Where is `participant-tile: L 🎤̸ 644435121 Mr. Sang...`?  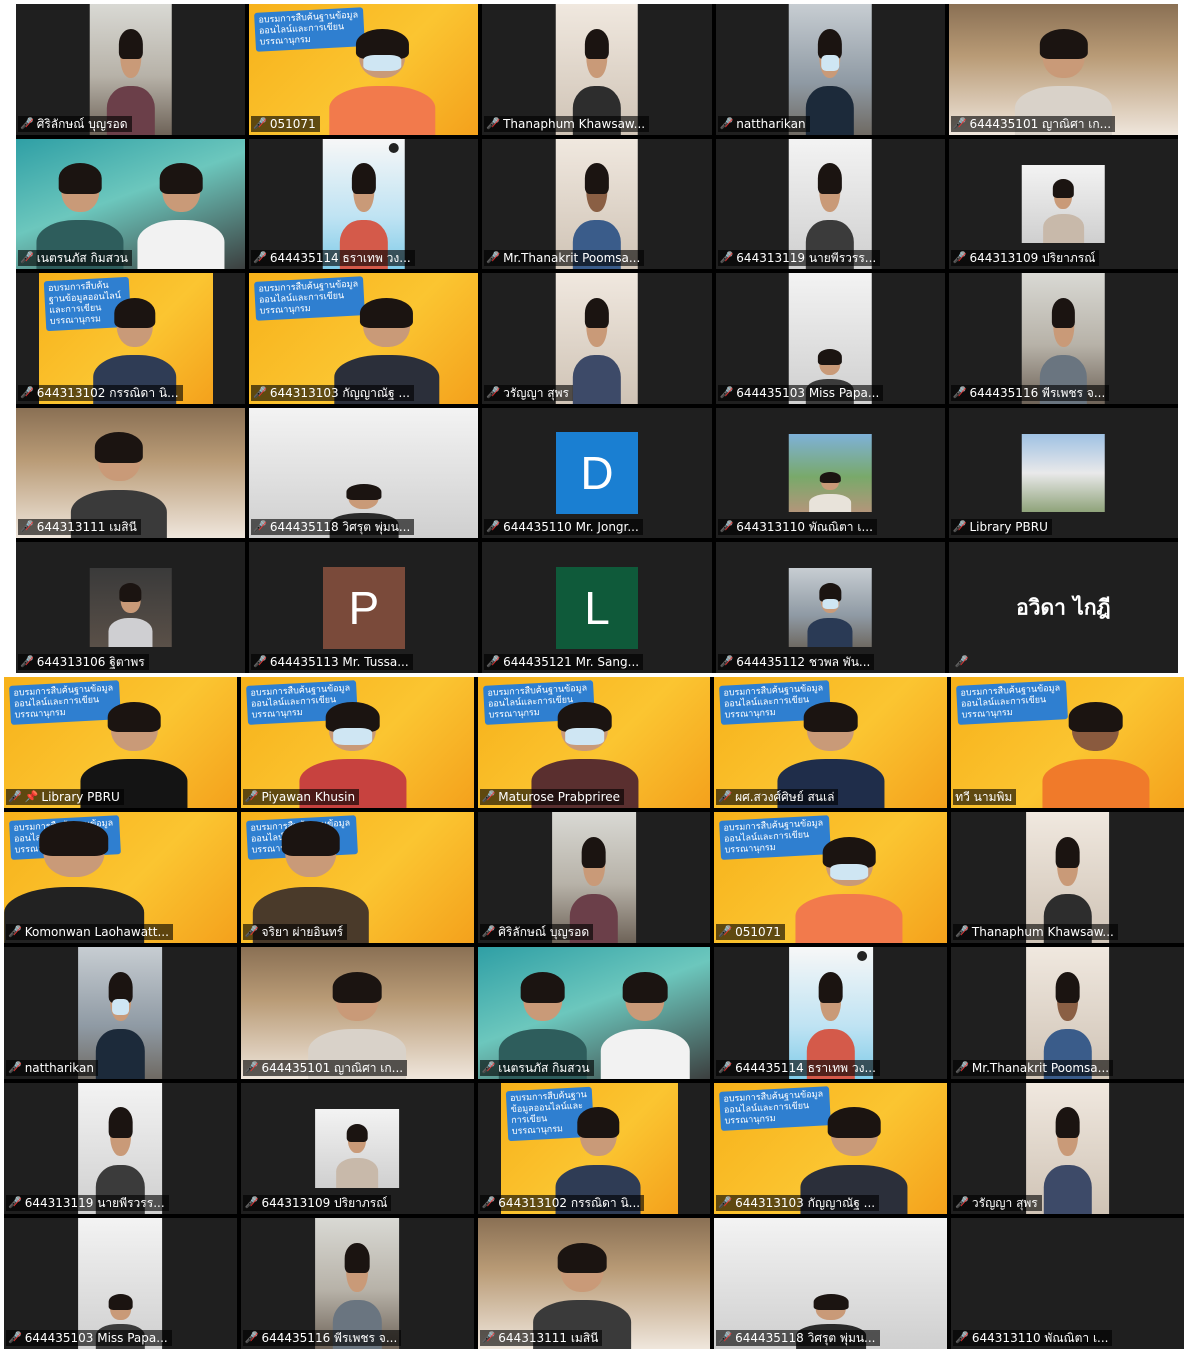
participant-tile: L 🎤̸ 644435121 Mr. Sang... is located at coordinates (597, 607).